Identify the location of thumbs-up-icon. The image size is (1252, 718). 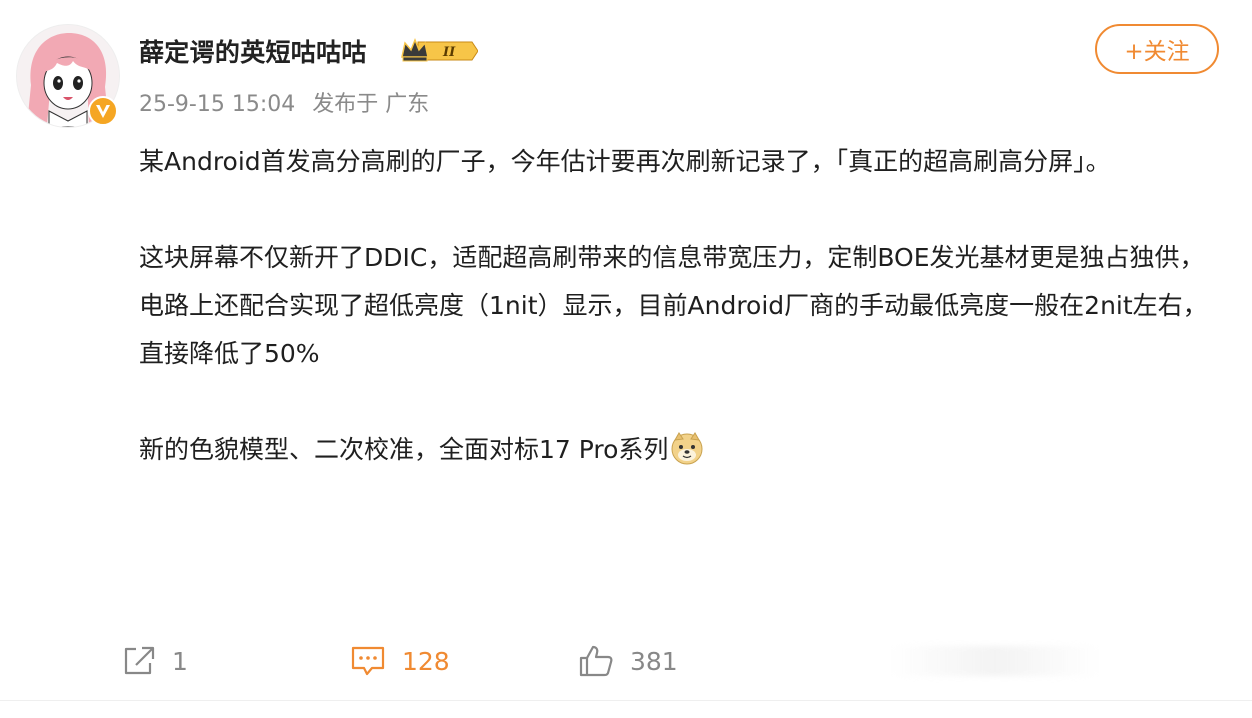
(596, 661).